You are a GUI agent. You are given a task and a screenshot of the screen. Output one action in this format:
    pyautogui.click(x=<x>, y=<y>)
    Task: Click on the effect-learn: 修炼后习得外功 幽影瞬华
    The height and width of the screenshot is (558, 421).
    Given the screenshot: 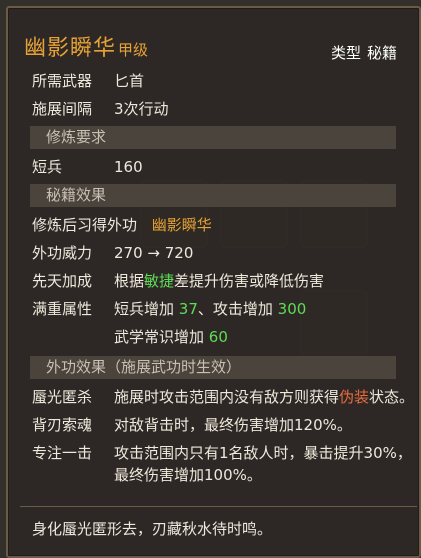 What is the action you would take?
    pyautogui.click(x=122, y=224)
    